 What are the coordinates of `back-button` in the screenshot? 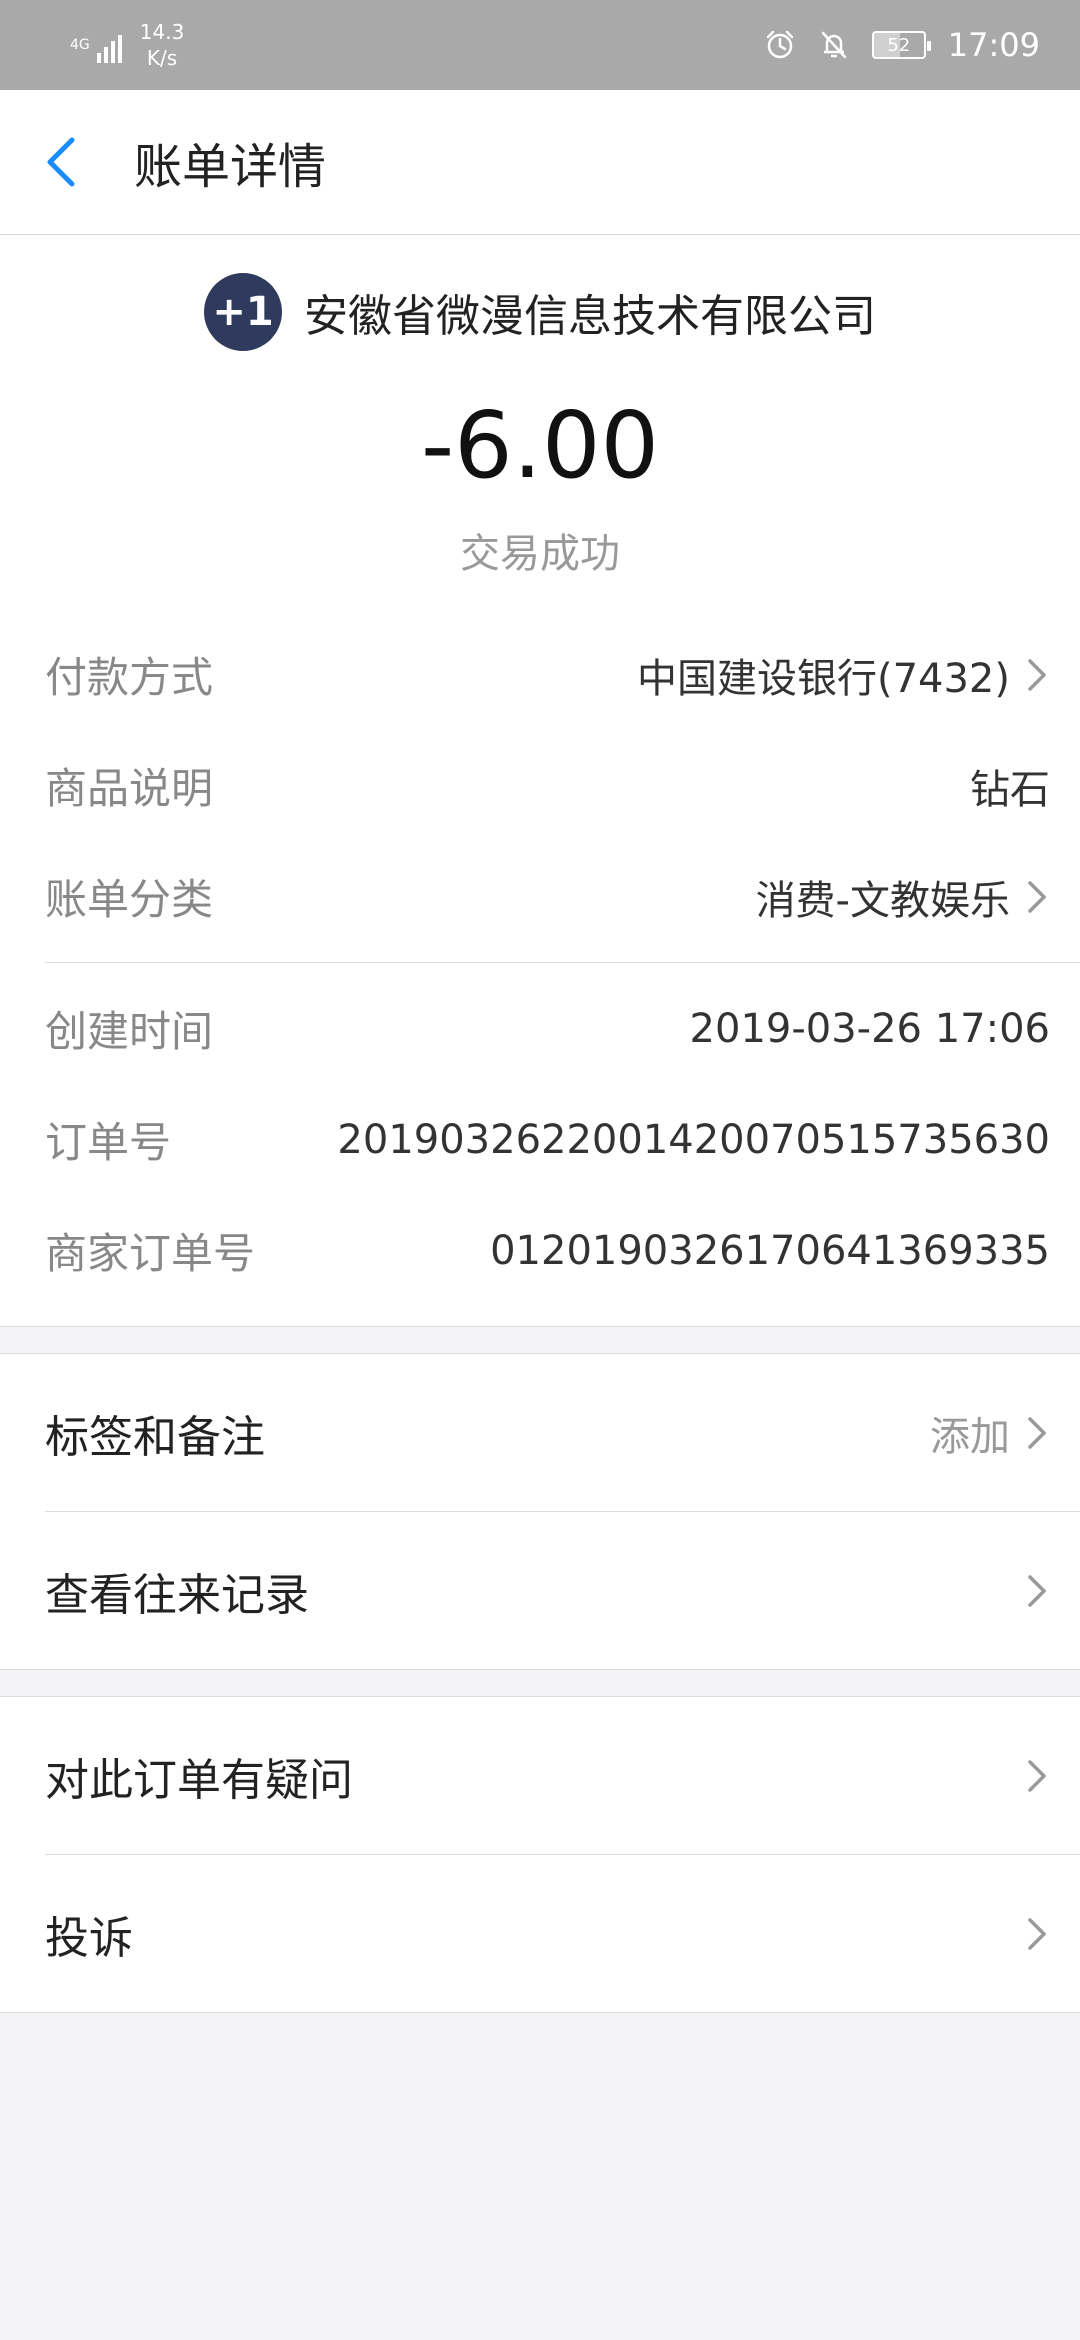 It's located at (69, 162).